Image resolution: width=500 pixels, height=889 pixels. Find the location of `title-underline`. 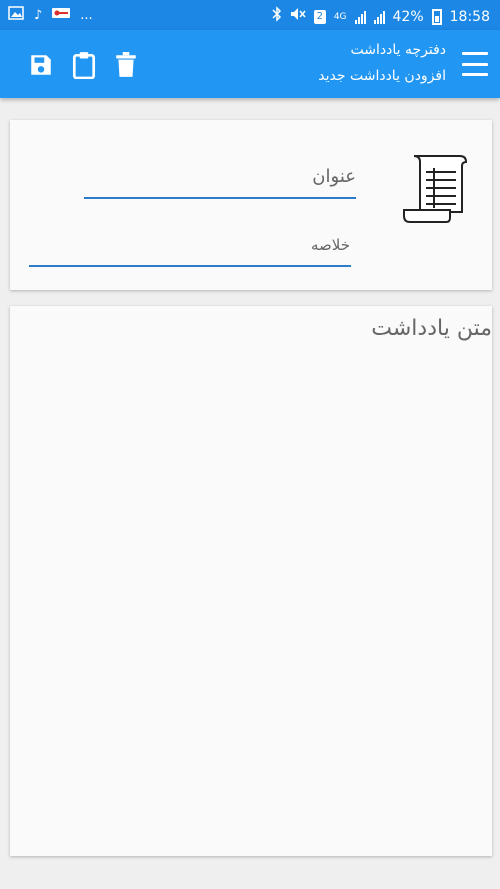

title-underline is located at coordinates (220, 198).